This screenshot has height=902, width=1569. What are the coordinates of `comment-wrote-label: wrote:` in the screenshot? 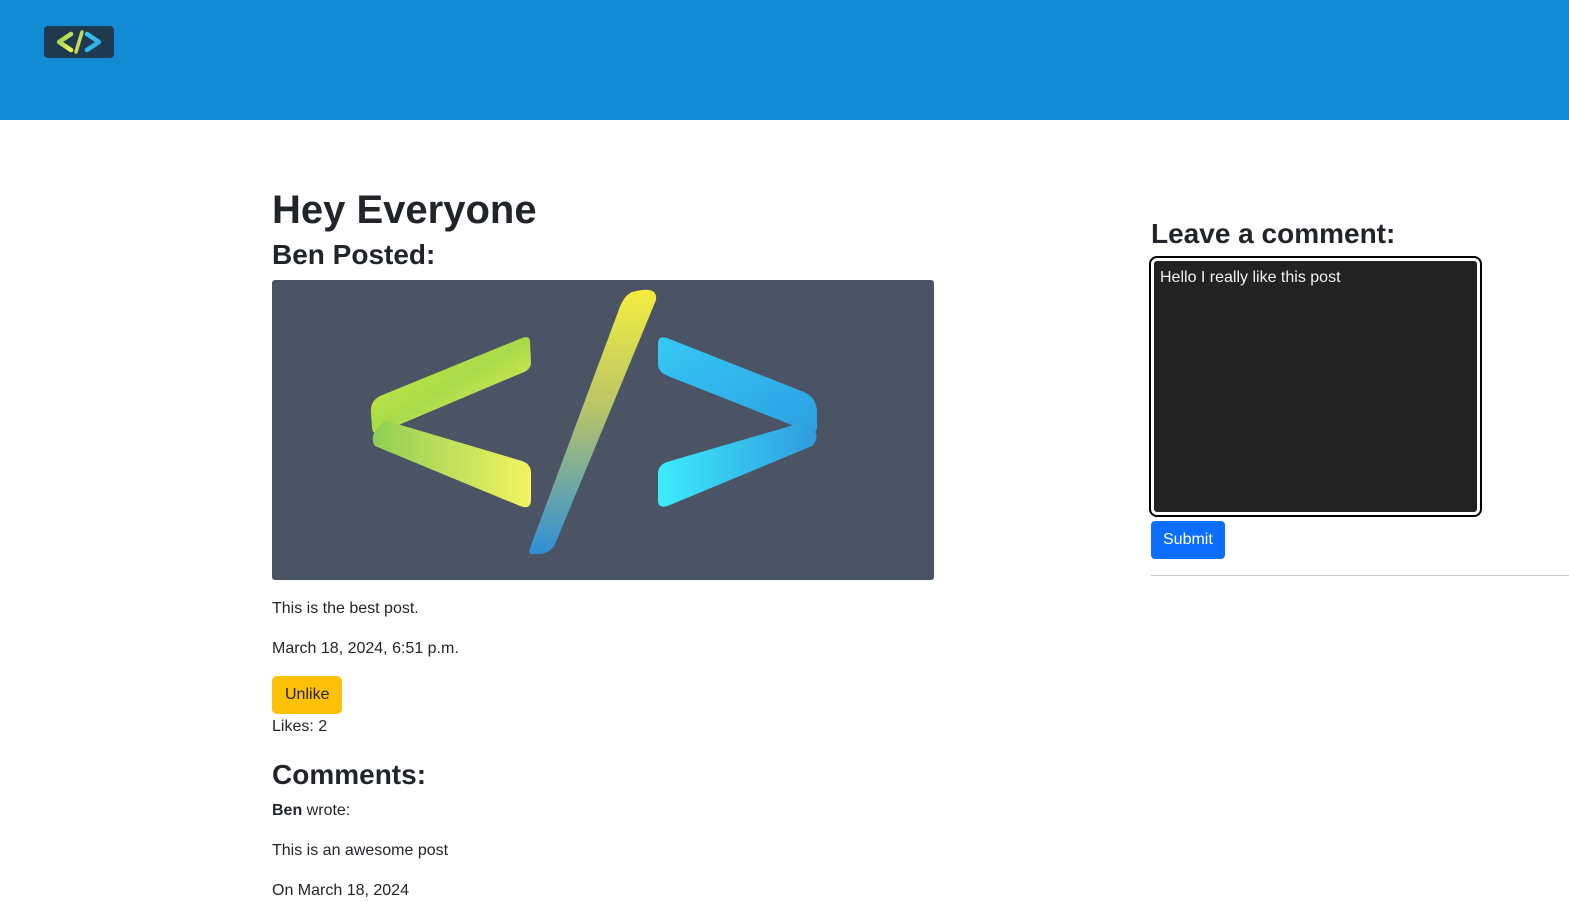 It's located at (326, 810).